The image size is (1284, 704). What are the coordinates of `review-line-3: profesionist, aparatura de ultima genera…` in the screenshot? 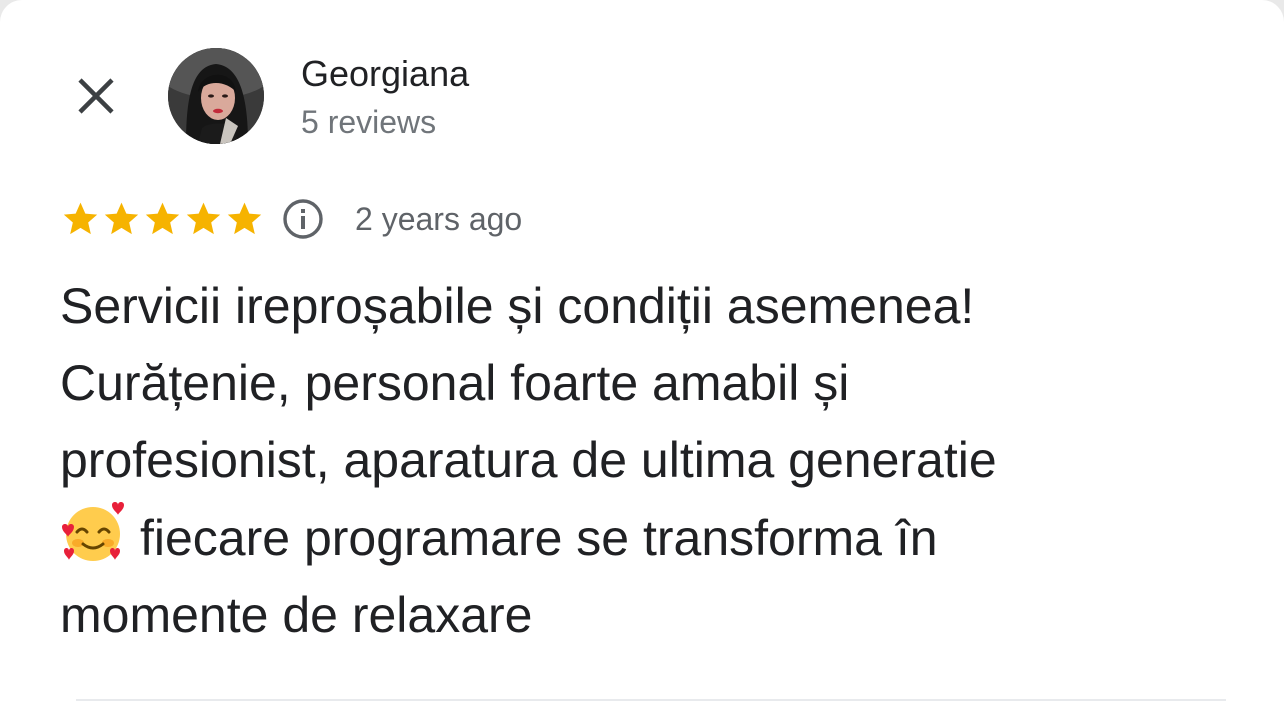 It's located at (528, 460).